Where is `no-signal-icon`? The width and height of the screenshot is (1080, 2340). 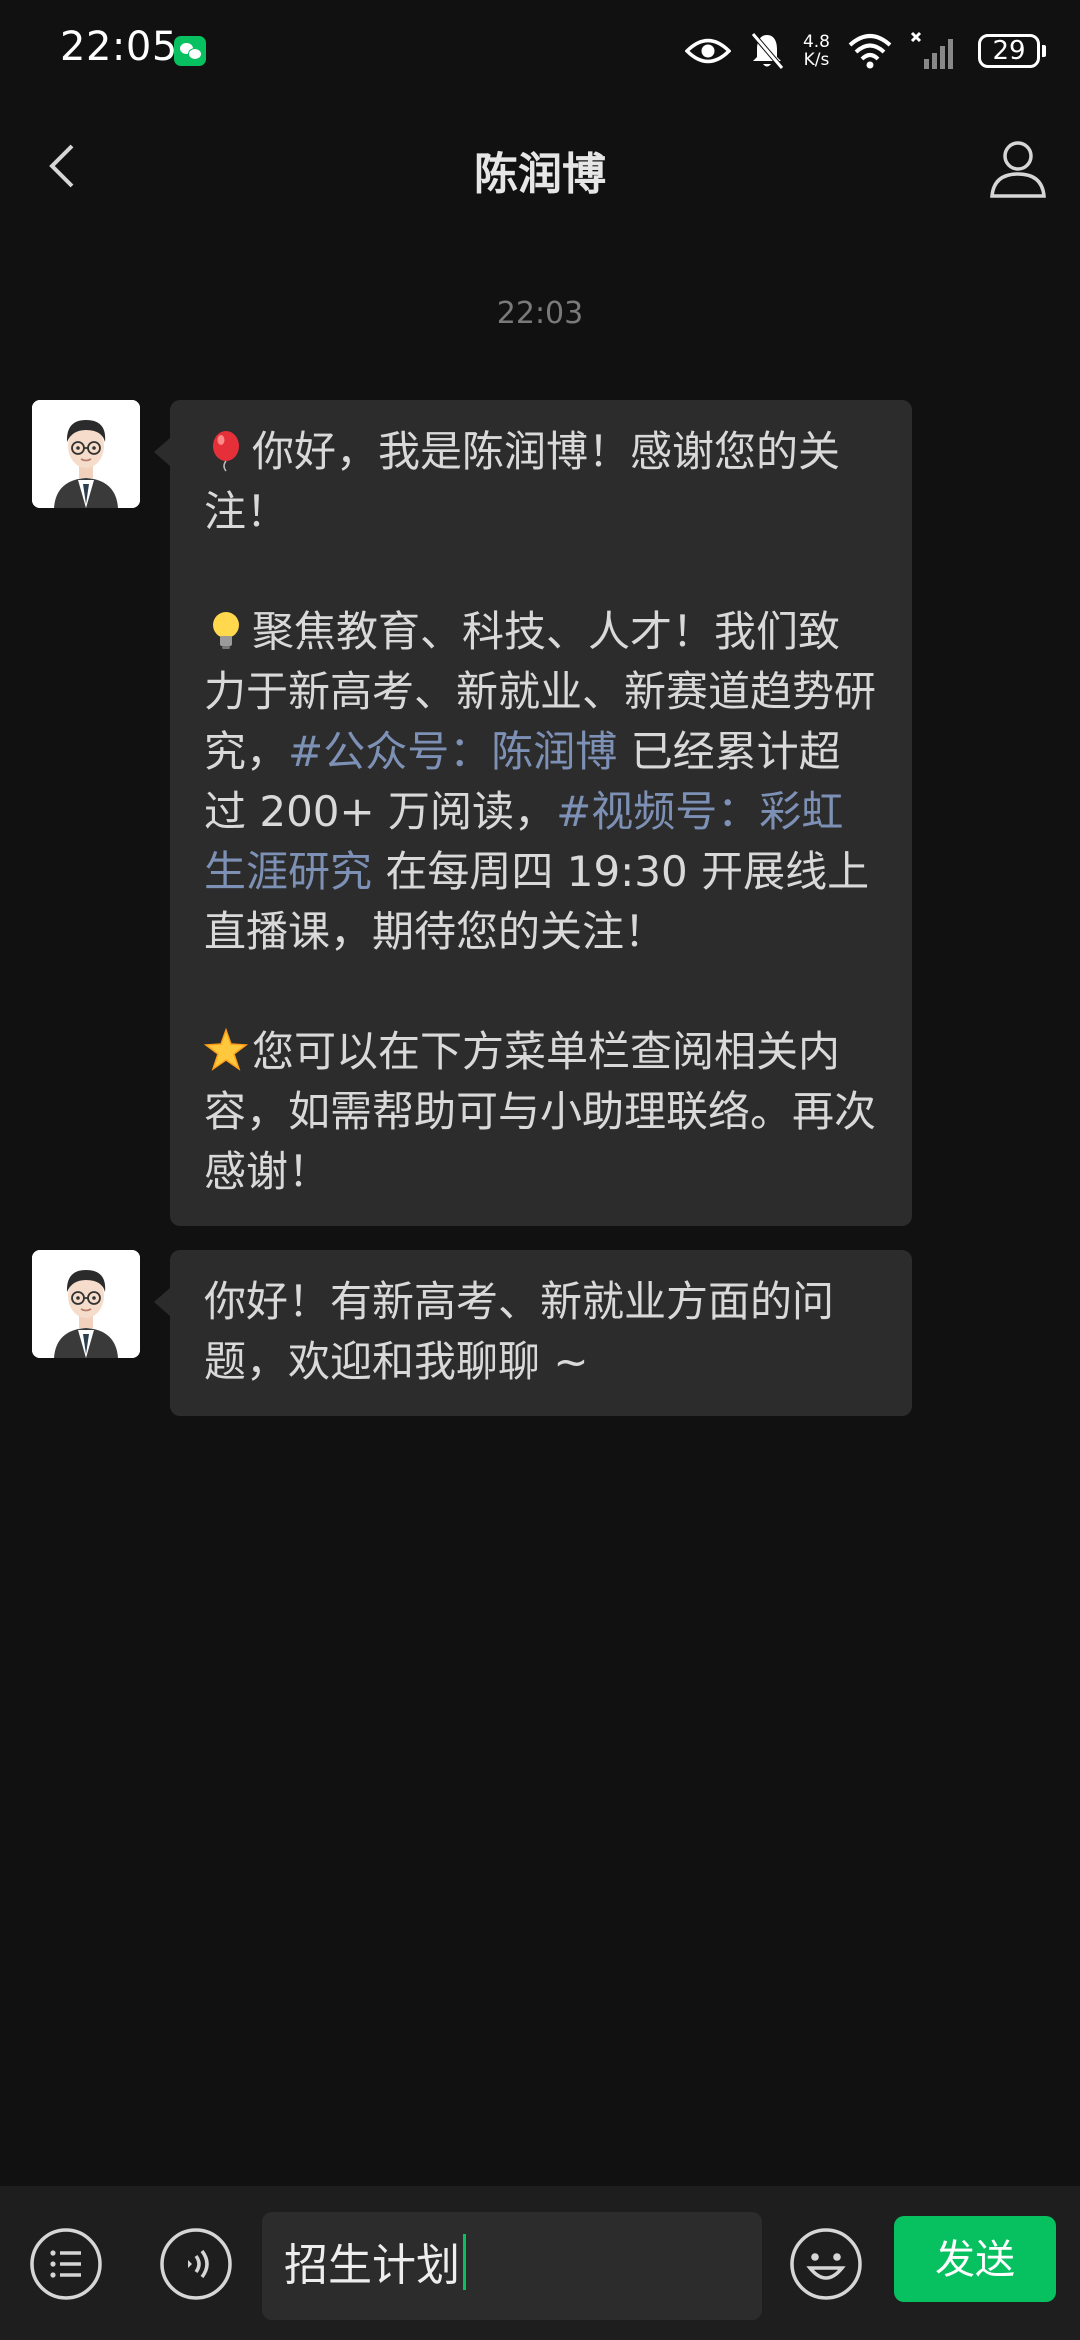
no-signal-icon is located at coordinates (931, 50).